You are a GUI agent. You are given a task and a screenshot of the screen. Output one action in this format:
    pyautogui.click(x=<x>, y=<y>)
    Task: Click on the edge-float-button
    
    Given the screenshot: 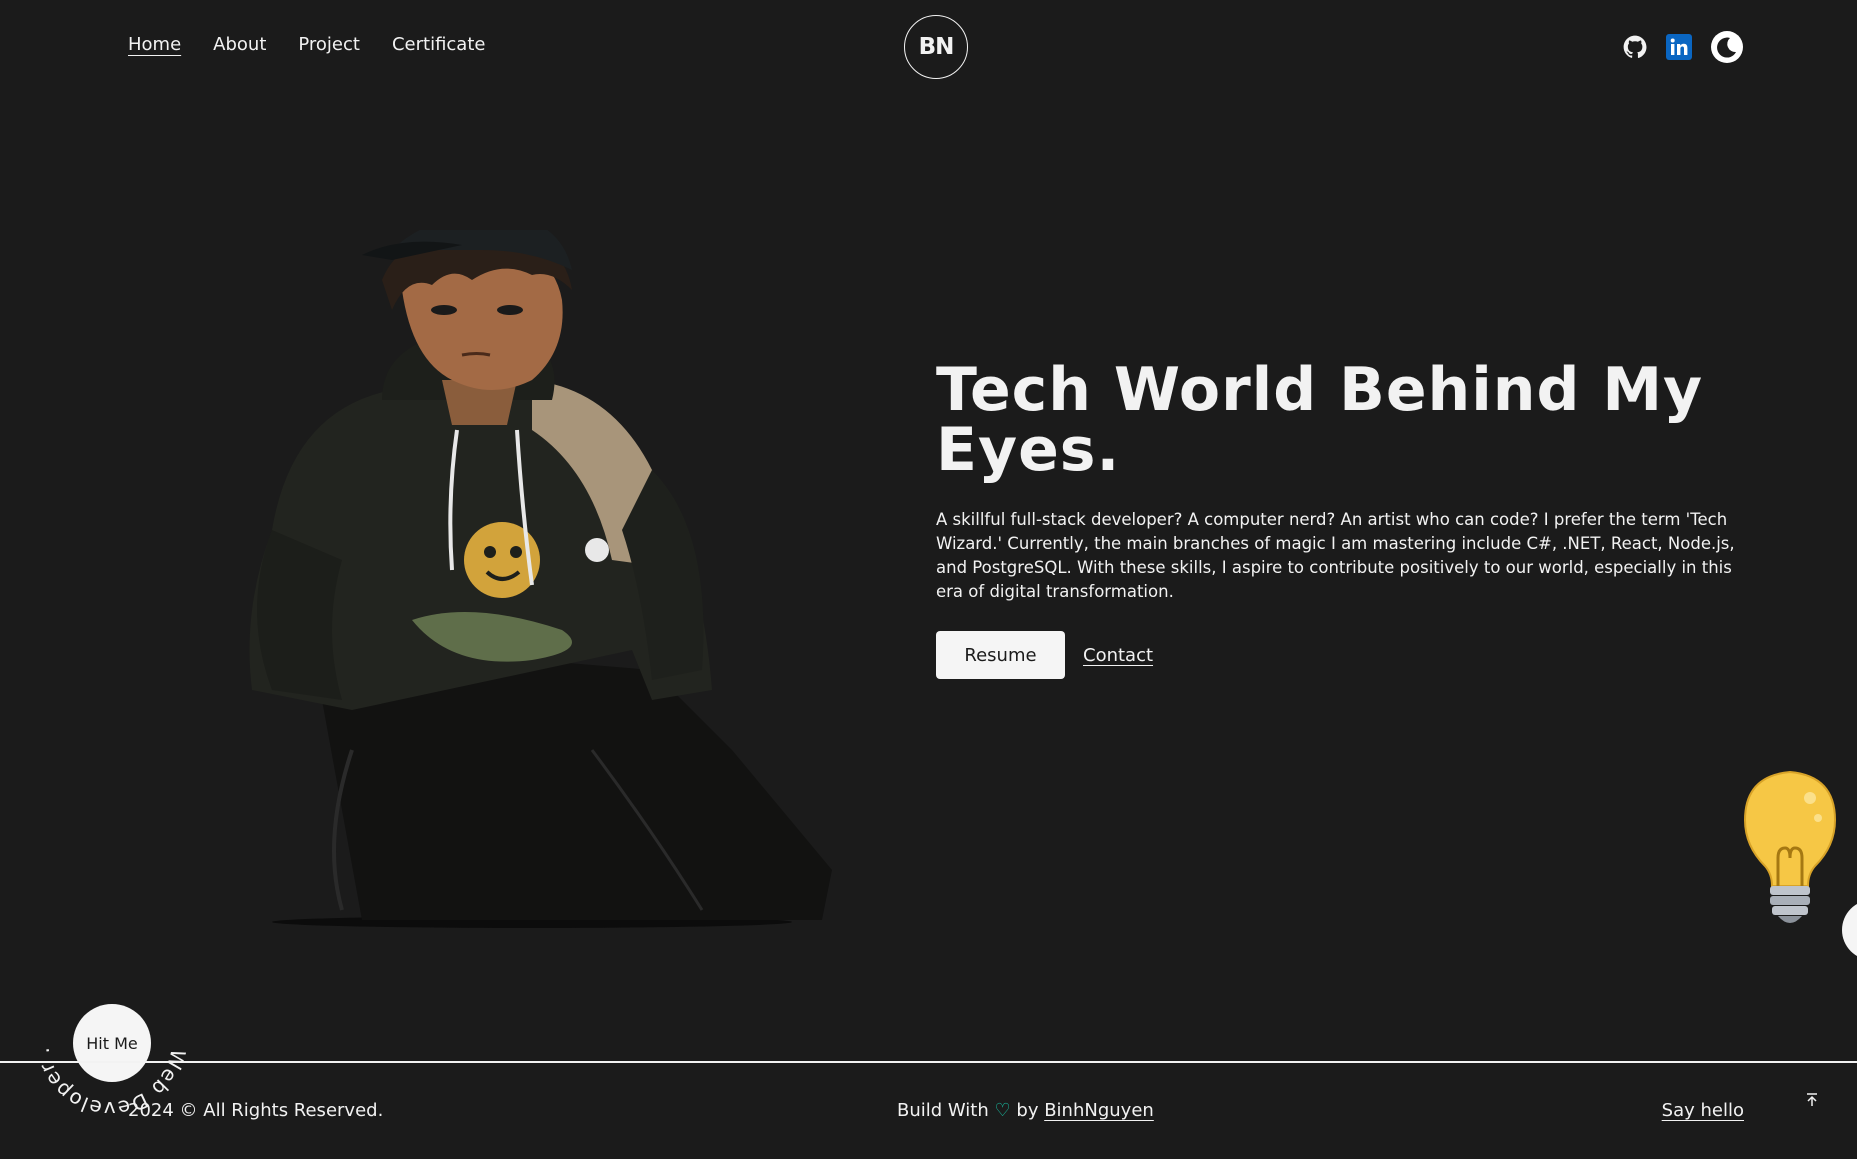 What is the action you would take?
    pyautogui.click(x=1849, y=930)
    